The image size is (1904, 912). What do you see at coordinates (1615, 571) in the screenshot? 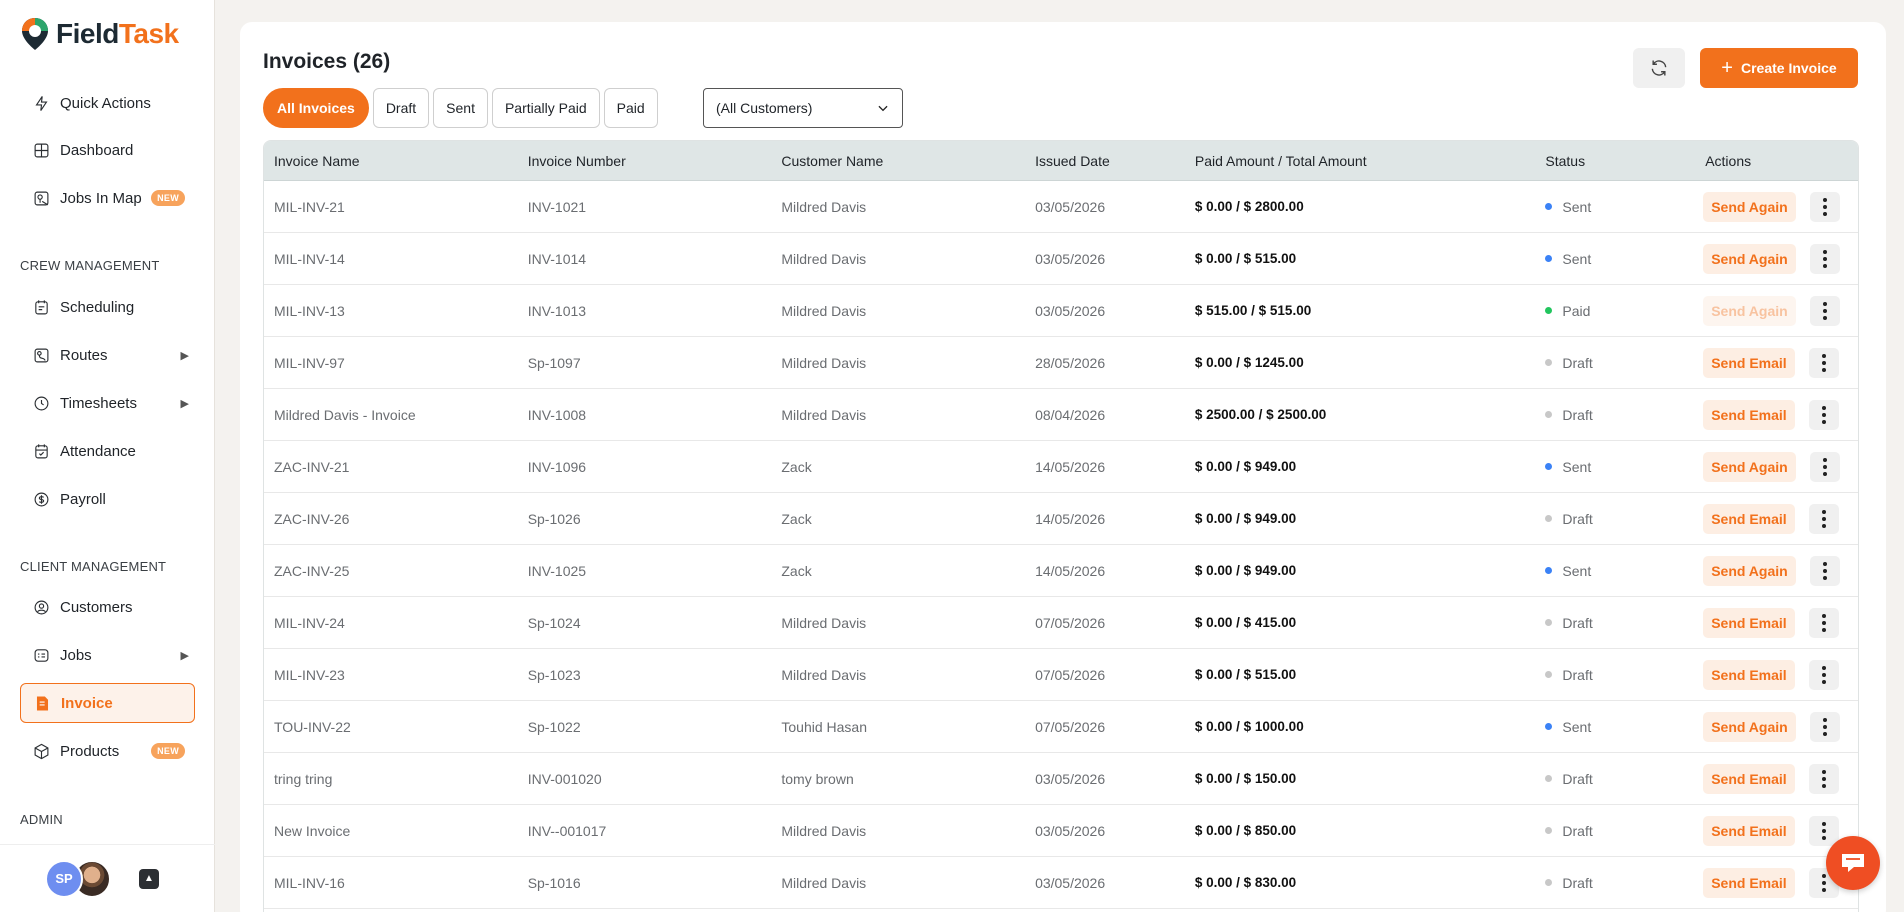
I see `status-cell: Sent` at bounding box center [1615, 571].